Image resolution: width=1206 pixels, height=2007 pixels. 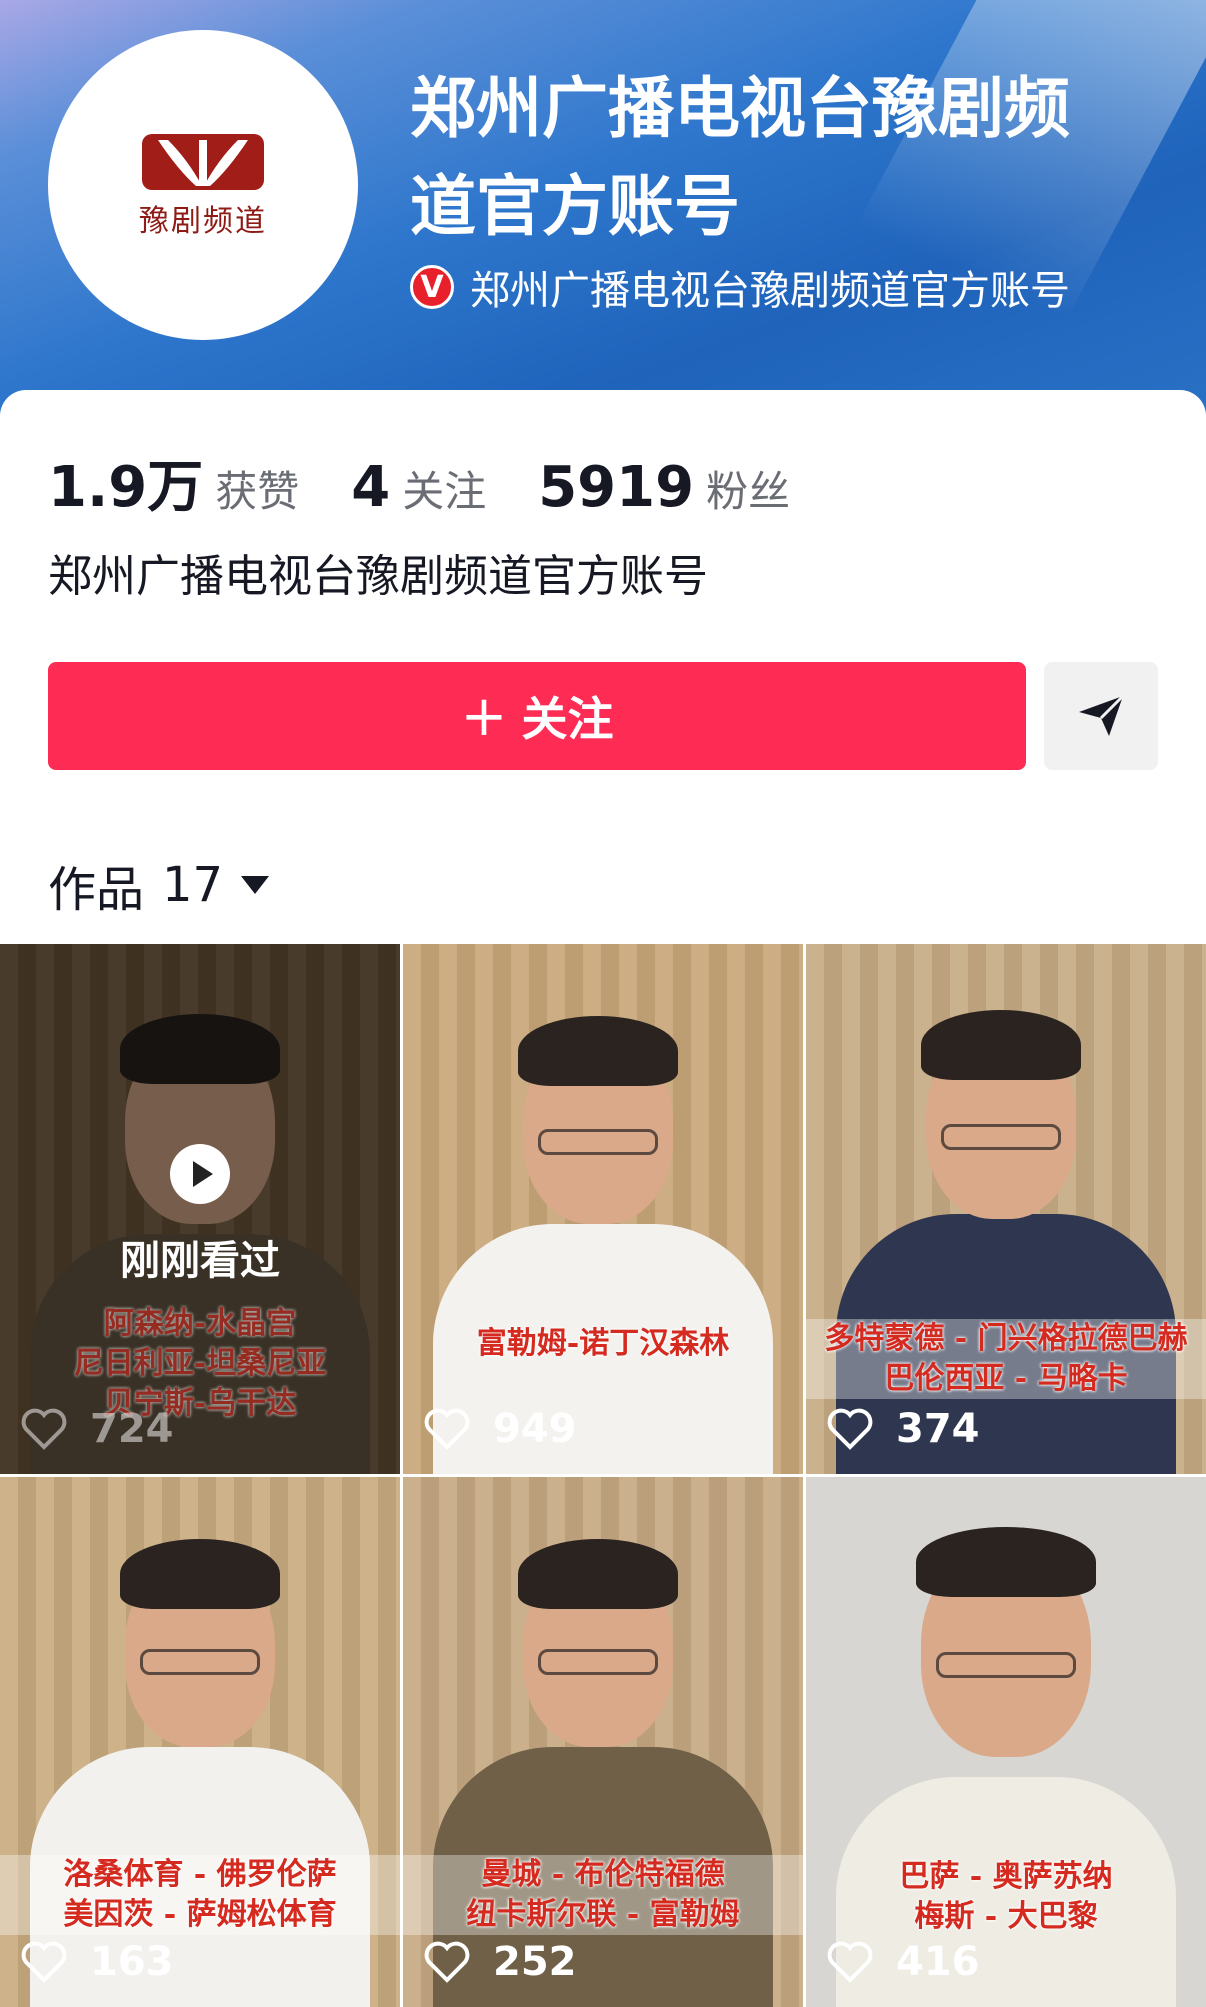 What do you see at coordinates (484, 716) in the screenshot?
I see `plus-icon: +` at bounding box center [484, 716].